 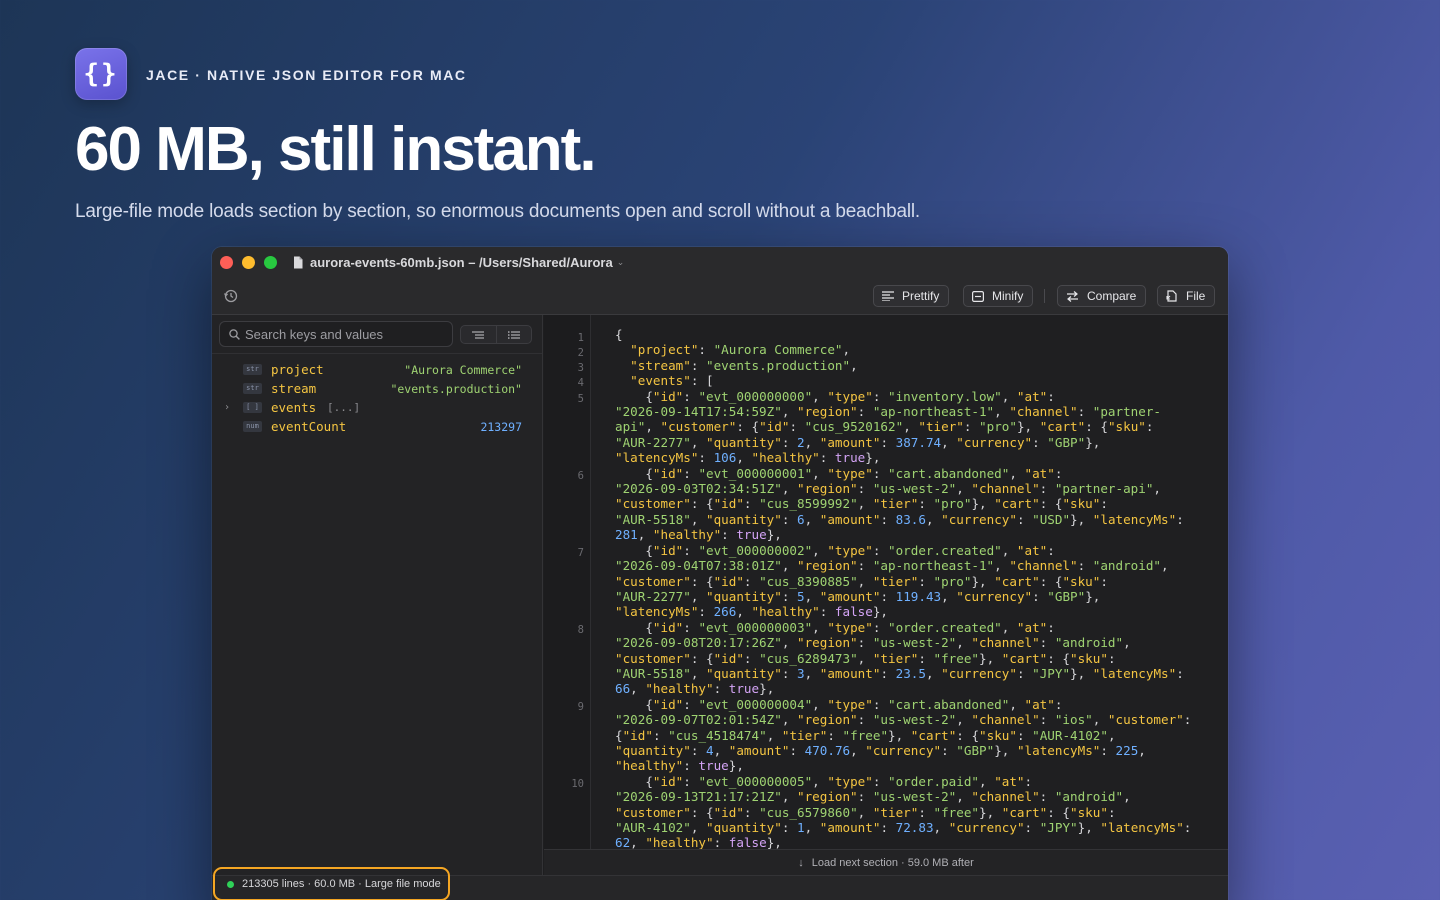 I want to click on tree-value: [...], so click(x=344, y=407).